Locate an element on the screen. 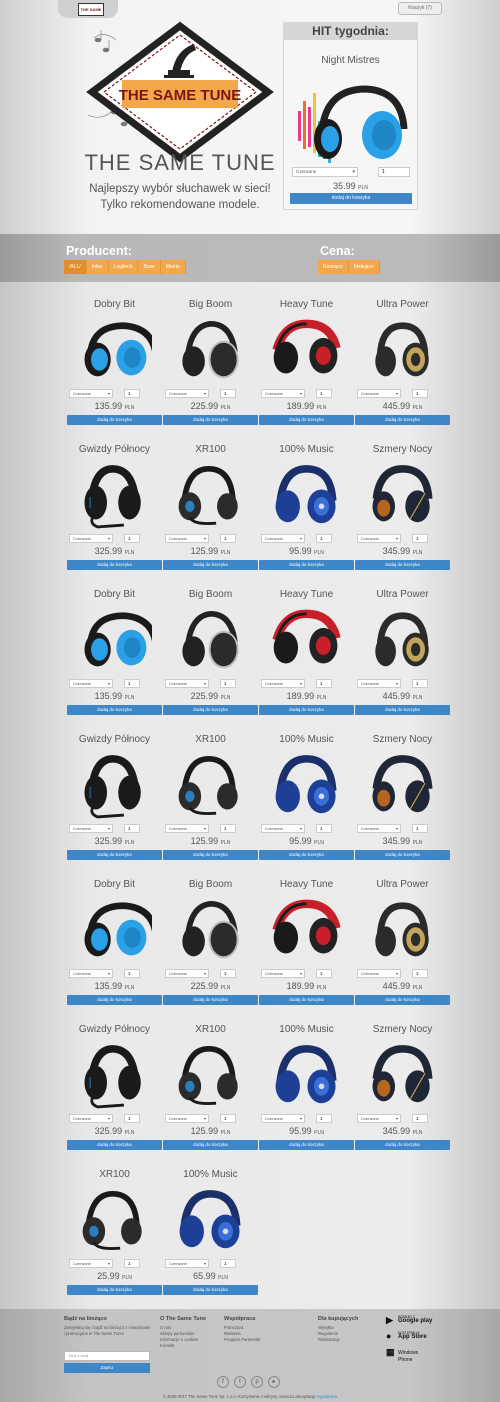 The height and width of the screenshot is (1402, 500). sort-descending: Malejąco is located at coordinates (364, 267).